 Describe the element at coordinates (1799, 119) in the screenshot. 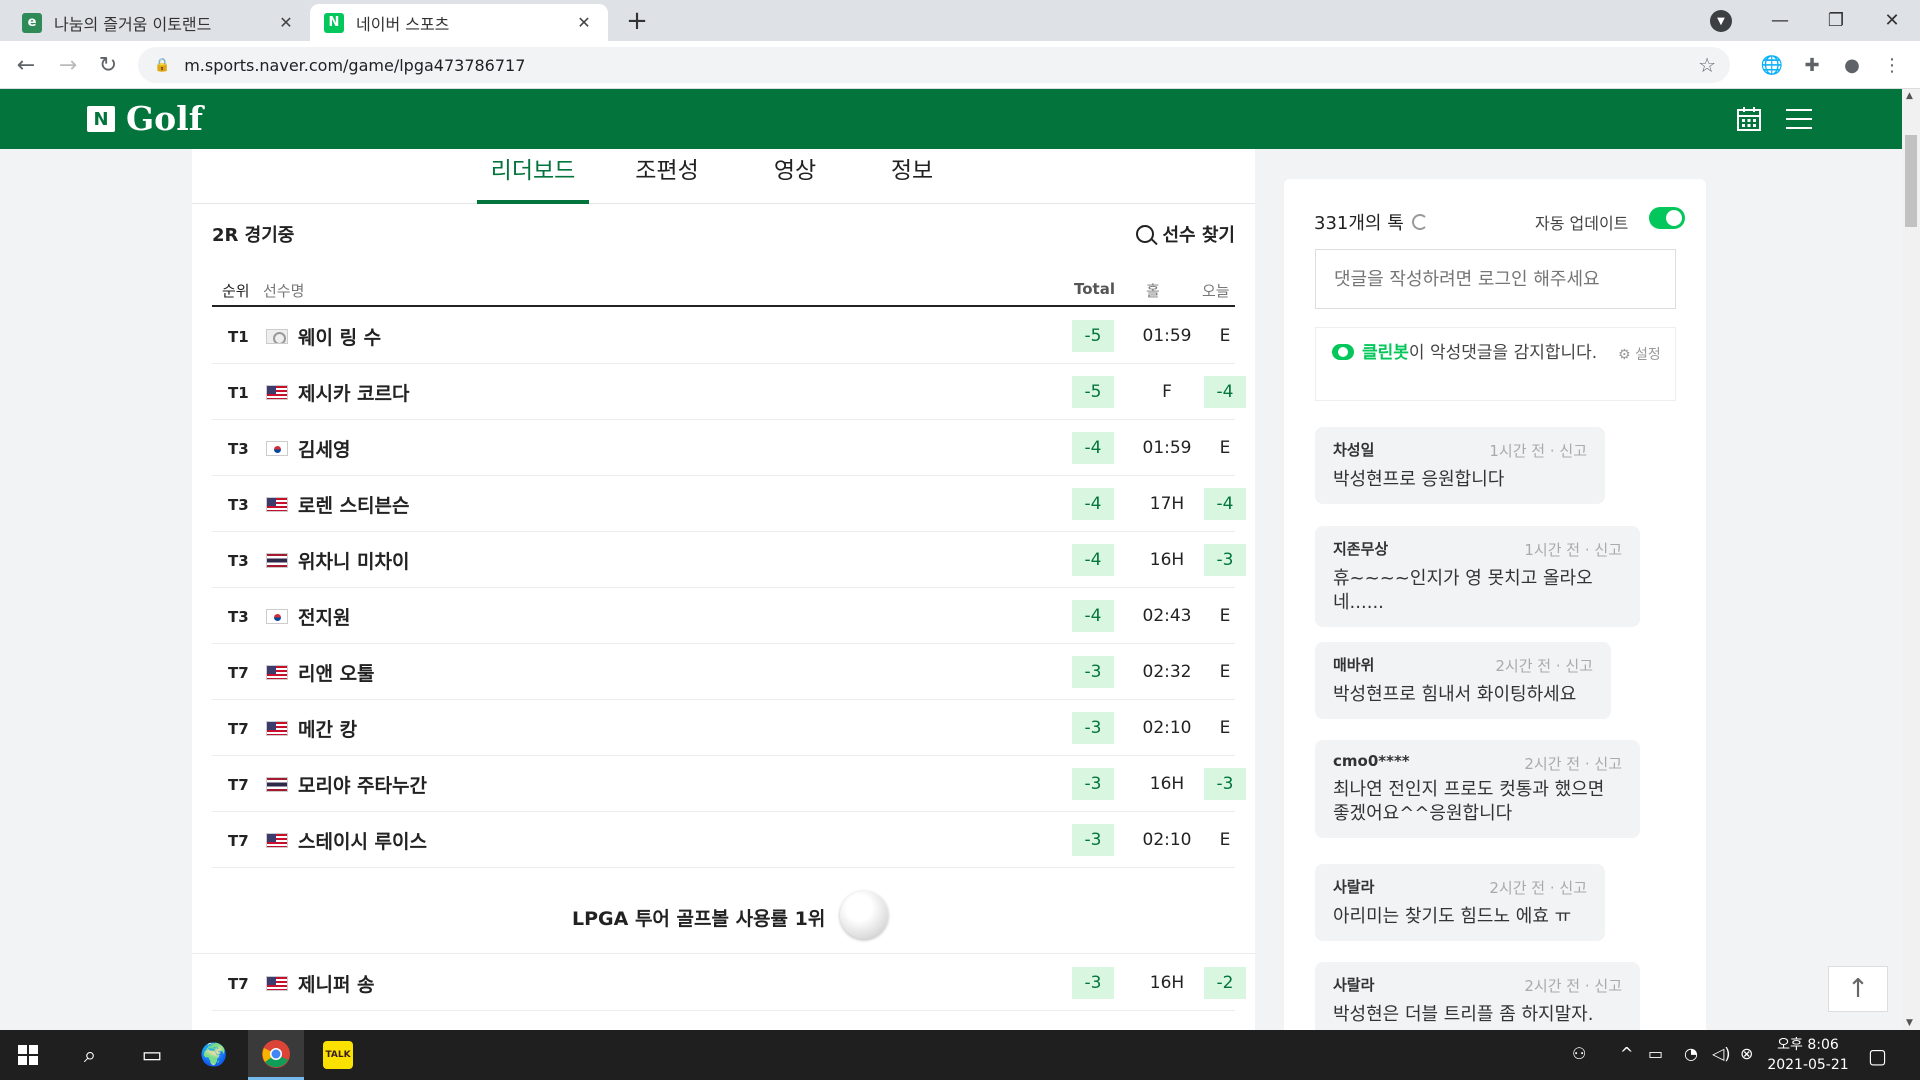

I see `hamburger-menu-icon` at that location.